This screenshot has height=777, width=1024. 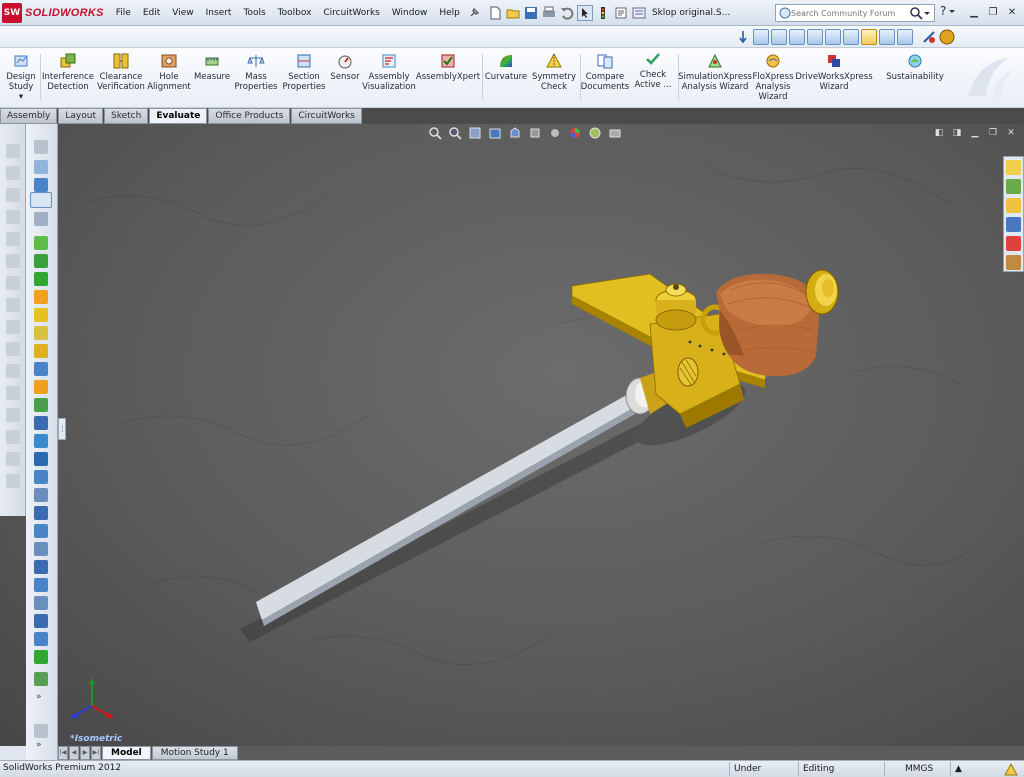 I want to click on select-other-icon, so click(x=41, y=219).